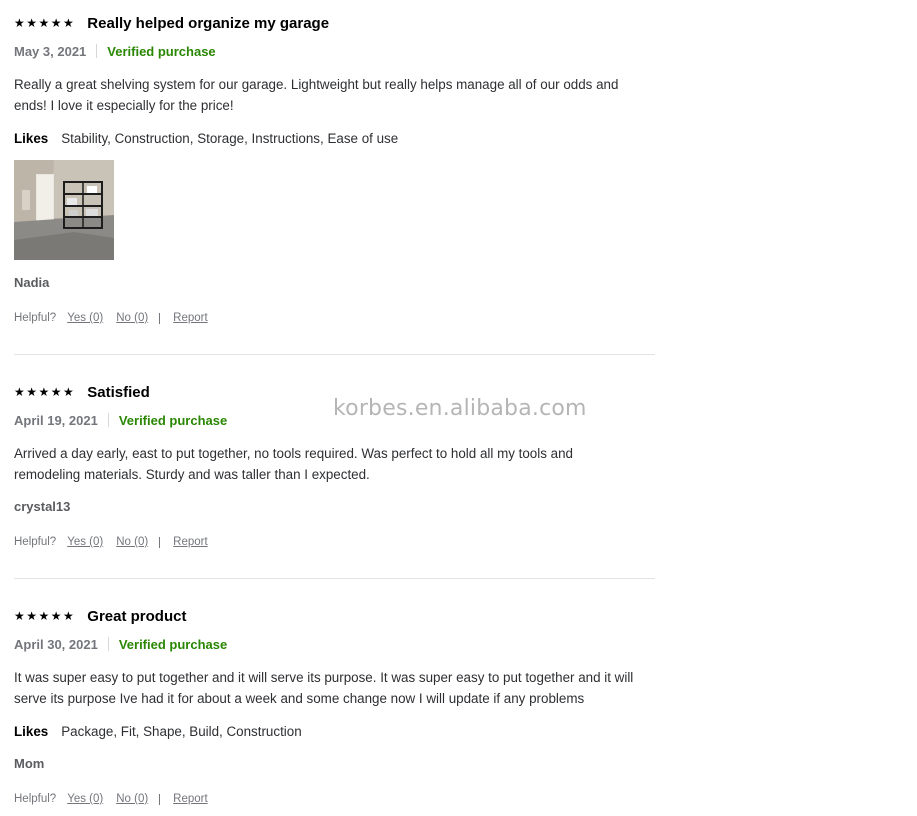  I want to click on review-date: April 19, 2021, so click(56, 420).